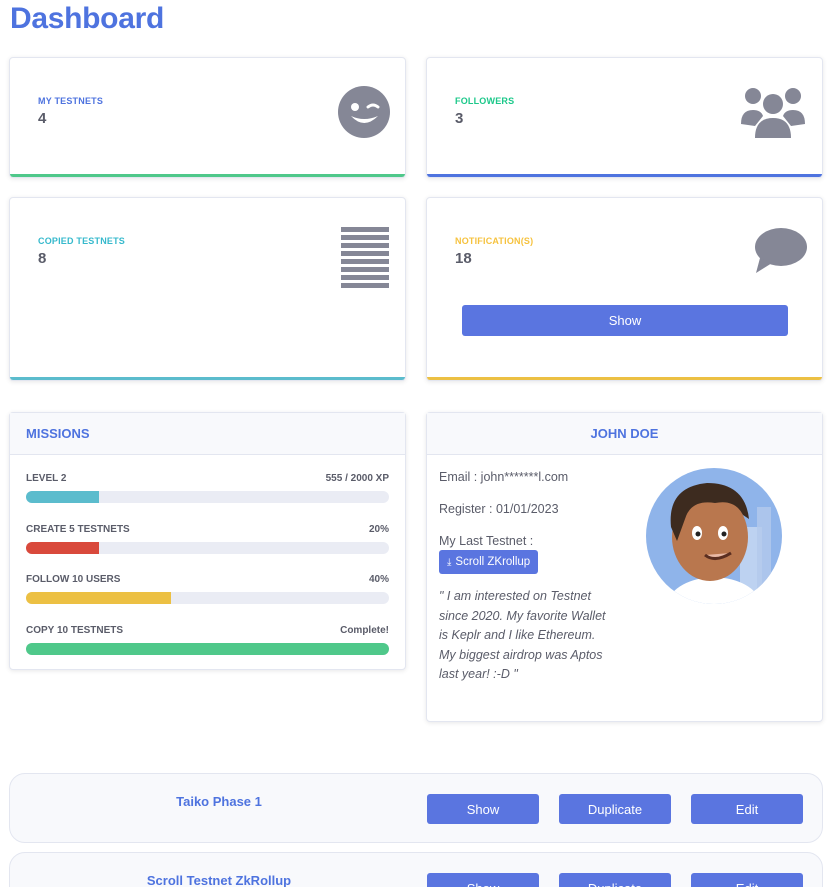 This screenshot has width=835, height=887. What do you see at coordinates (416, 808) in the screenshot?
I see `testnet-row: Taiko Phase 1 Show Duplicate Edit` at bounding box center [416, 808].